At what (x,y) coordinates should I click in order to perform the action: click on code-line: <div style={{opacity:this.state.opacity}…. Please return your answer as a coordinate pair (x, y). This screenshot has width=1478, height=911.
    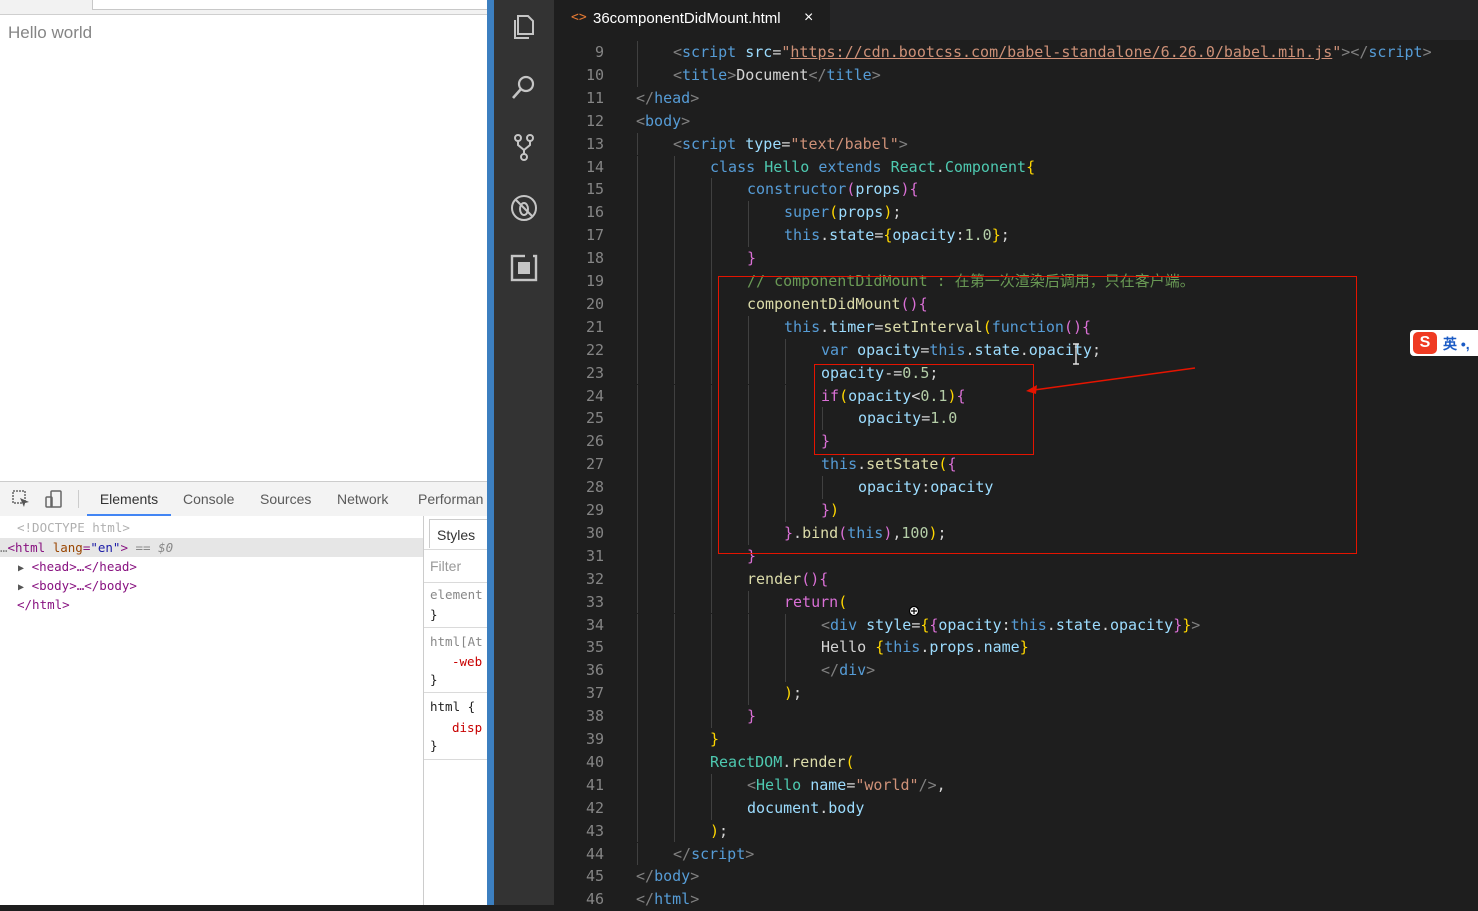
    Looking at the image, I should click on (1010, 625).